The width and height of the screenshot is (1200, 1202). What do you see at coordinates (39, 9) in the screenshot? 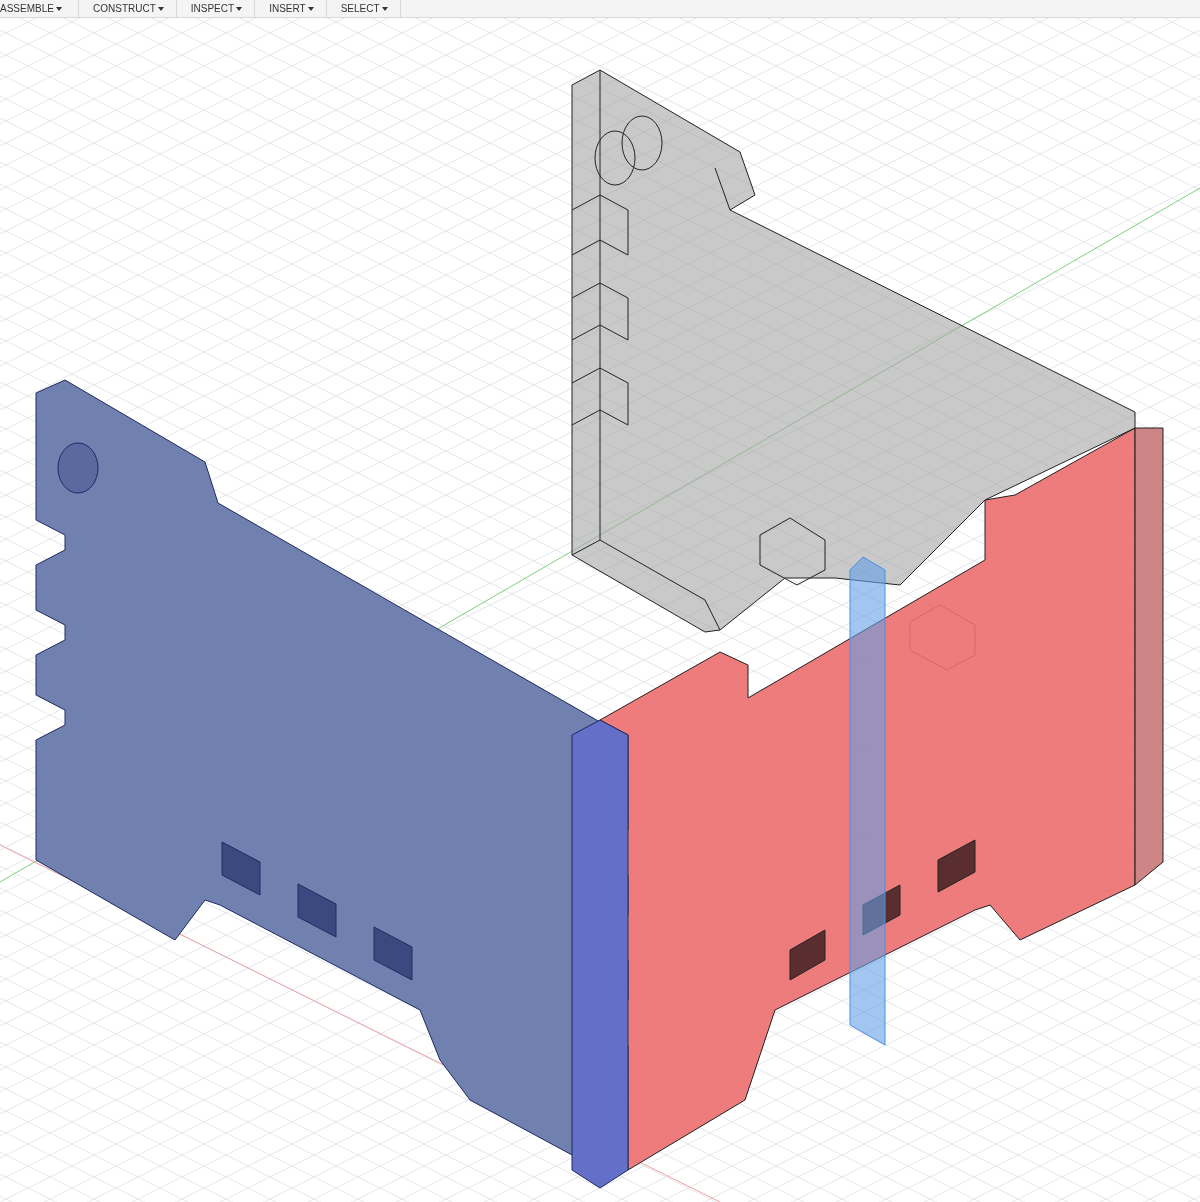
I see `menu-button: ASSEMBLE` at bounding box center [39, 9].